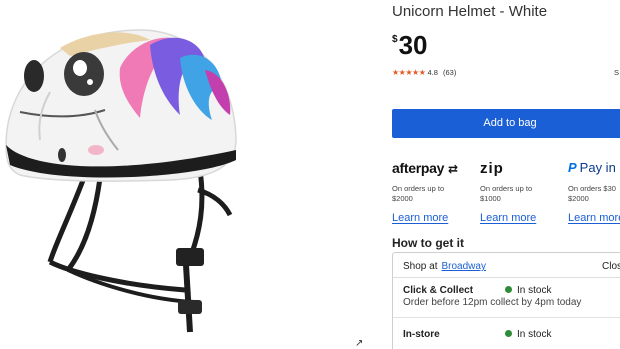  What do you see at coordinates (506, 123) in the screenshot?
I see `add-to-bag-button: Add to bag` at bounding box center [506, 123].